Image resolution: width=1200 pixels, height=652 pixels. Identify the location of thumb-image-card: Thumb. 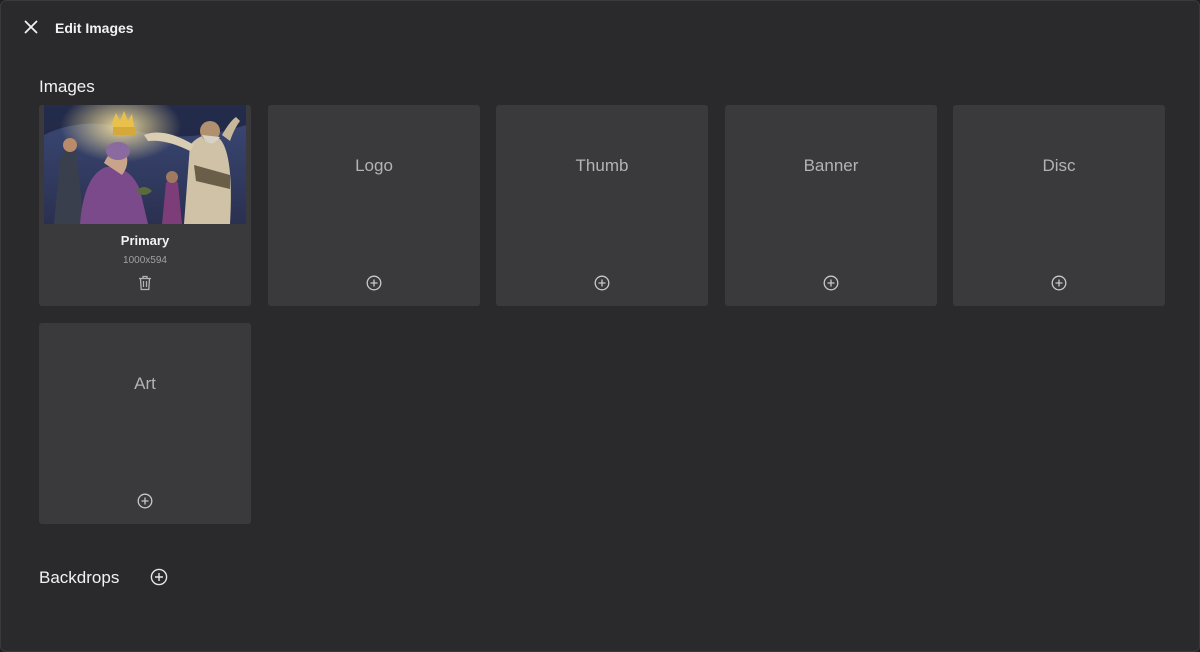
(602, 205).